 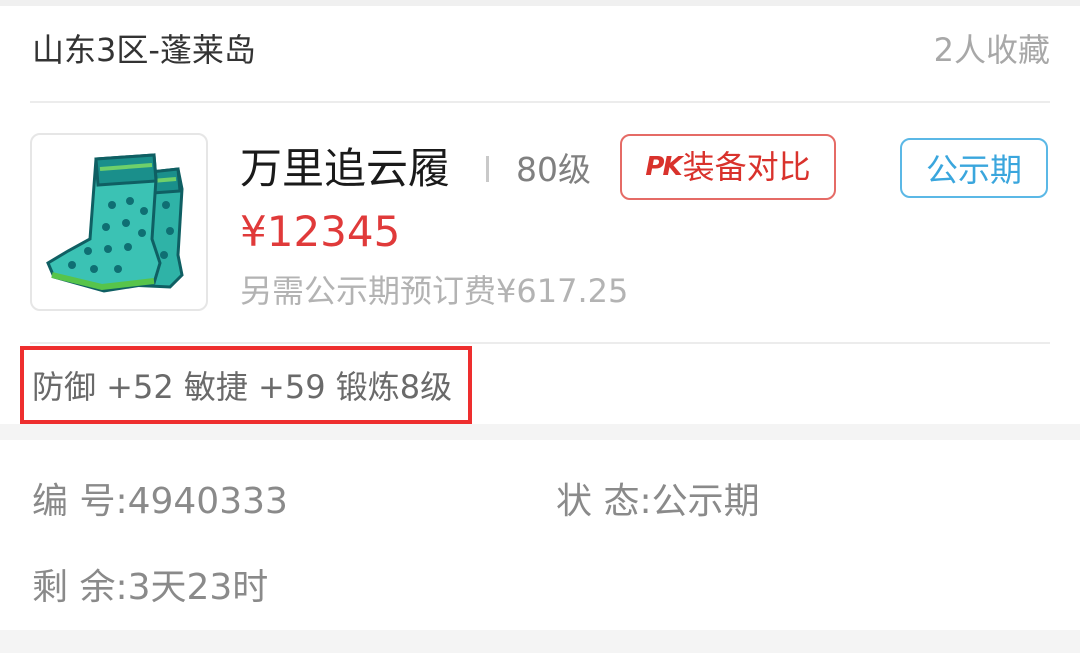 What do you see at coordinates (991, 50) in the screenshot?
I see `favorites-count: 2人收藏` at bounding box center [991, 50].